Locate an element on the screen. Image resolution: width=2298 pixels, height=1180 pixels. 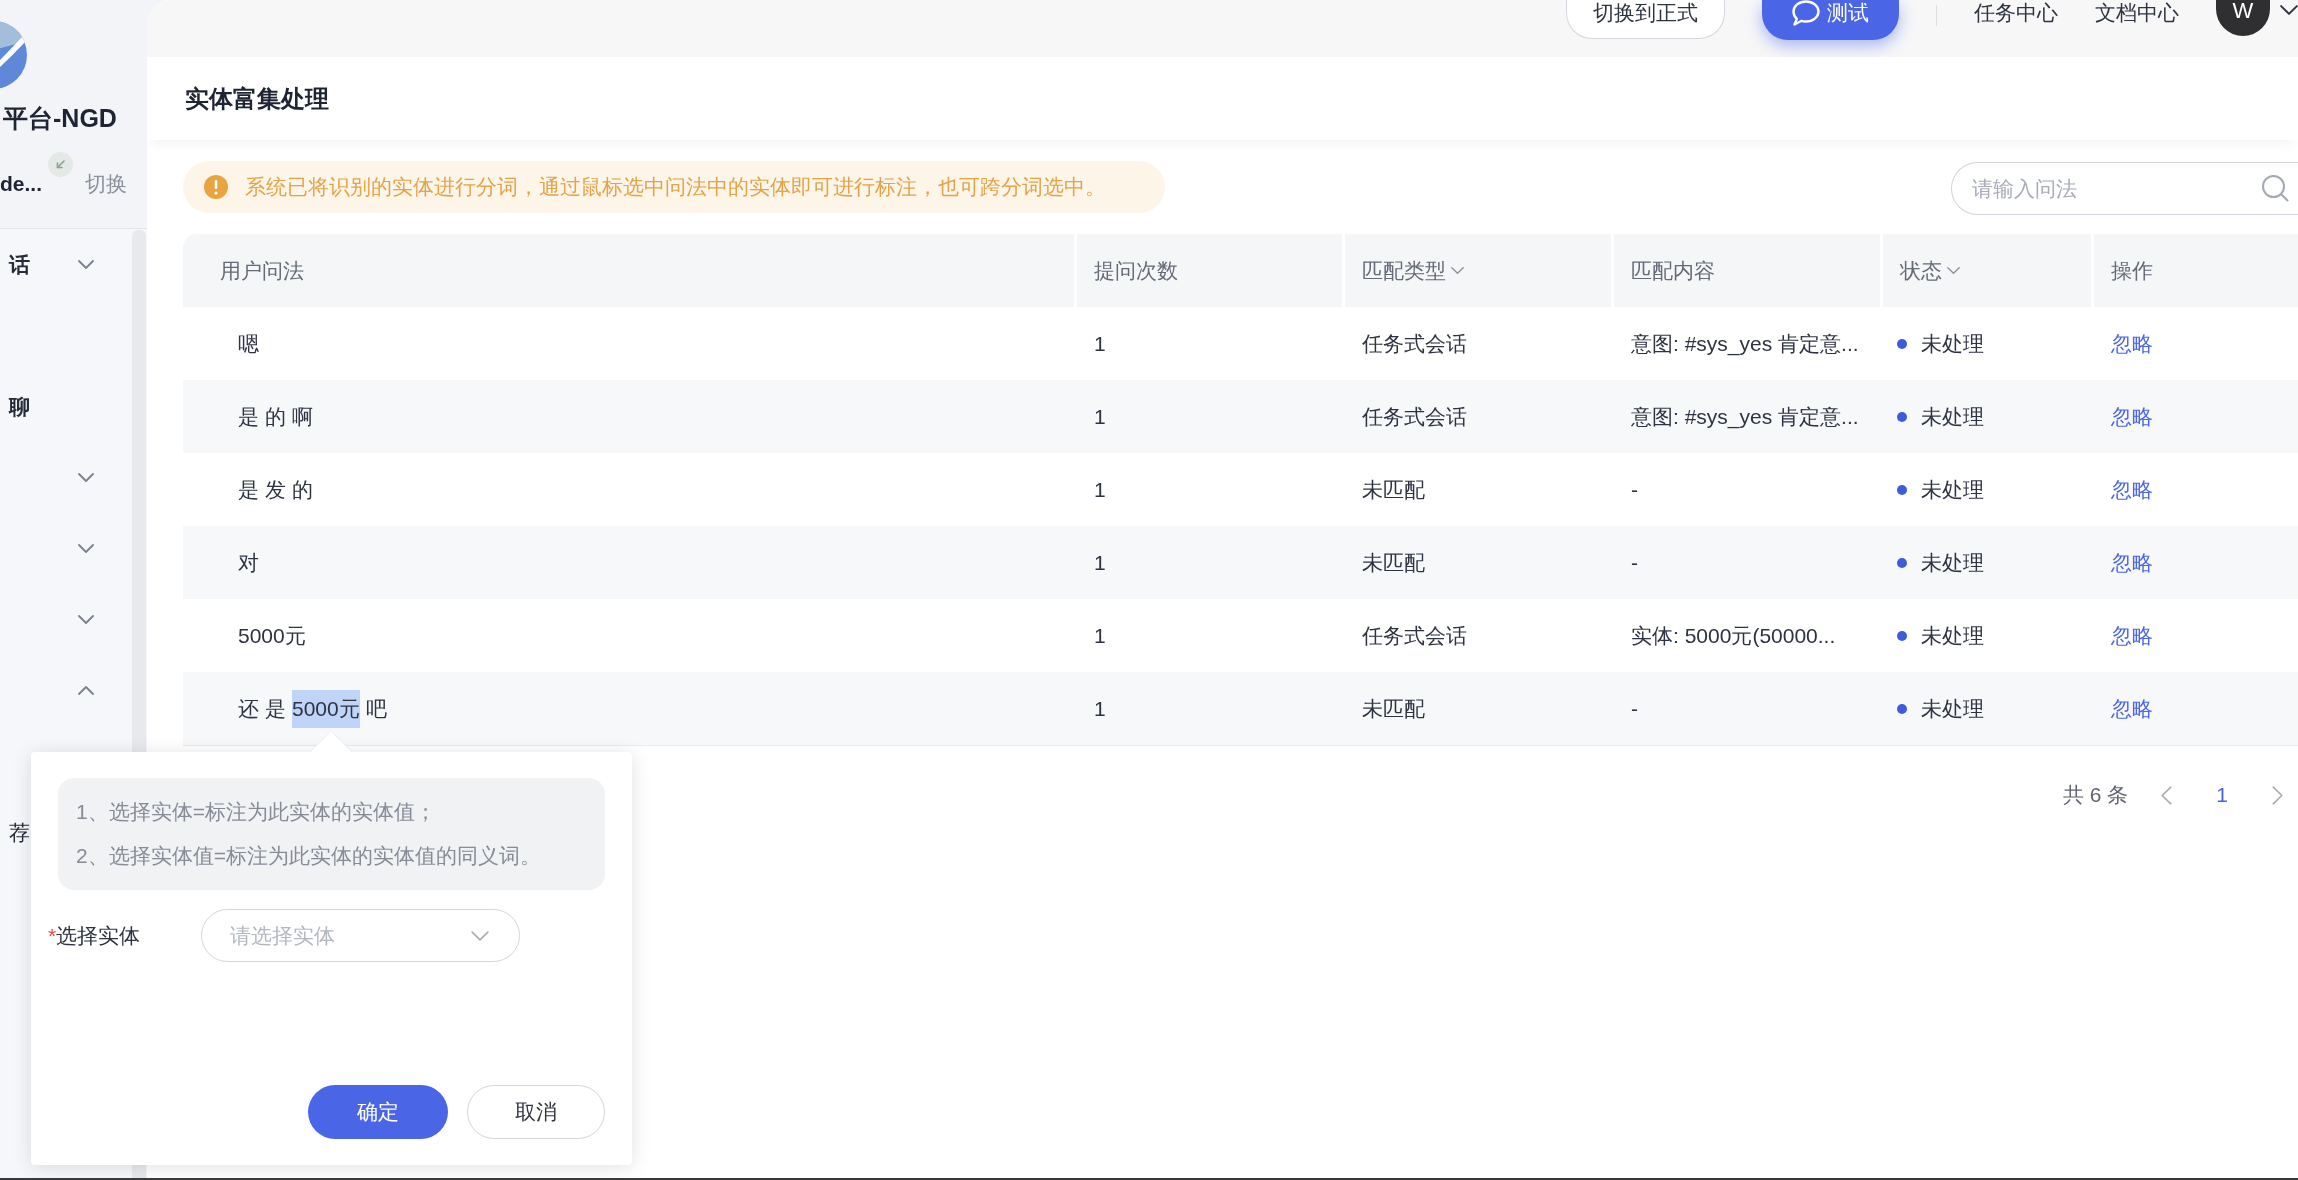
warning-icon is located at coordinates (216, 187).